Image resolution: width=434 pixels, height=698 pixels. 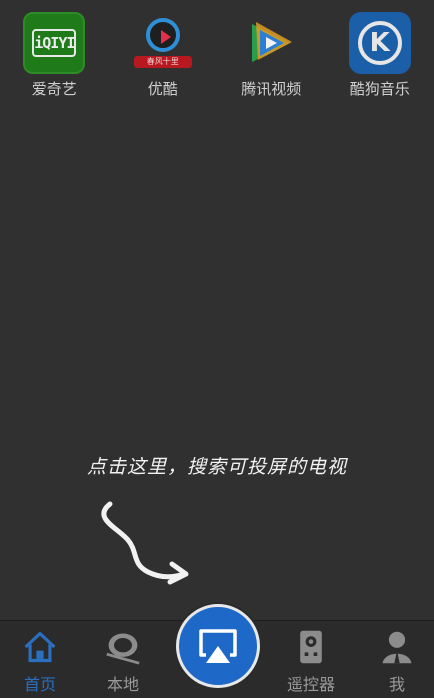 What do you see at coordinates (310, 684) in the screenshot?
I see `tab-remote-label: 遥控器` at bounding box center [310, 684].